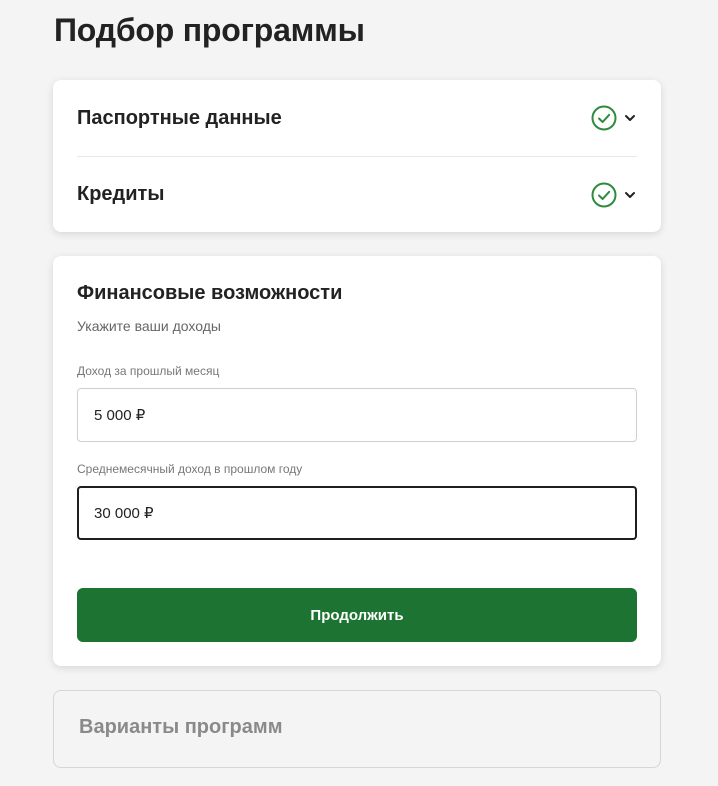  I want to click on section-subtitle: Укажите ваши доходы, so click(149, 326).